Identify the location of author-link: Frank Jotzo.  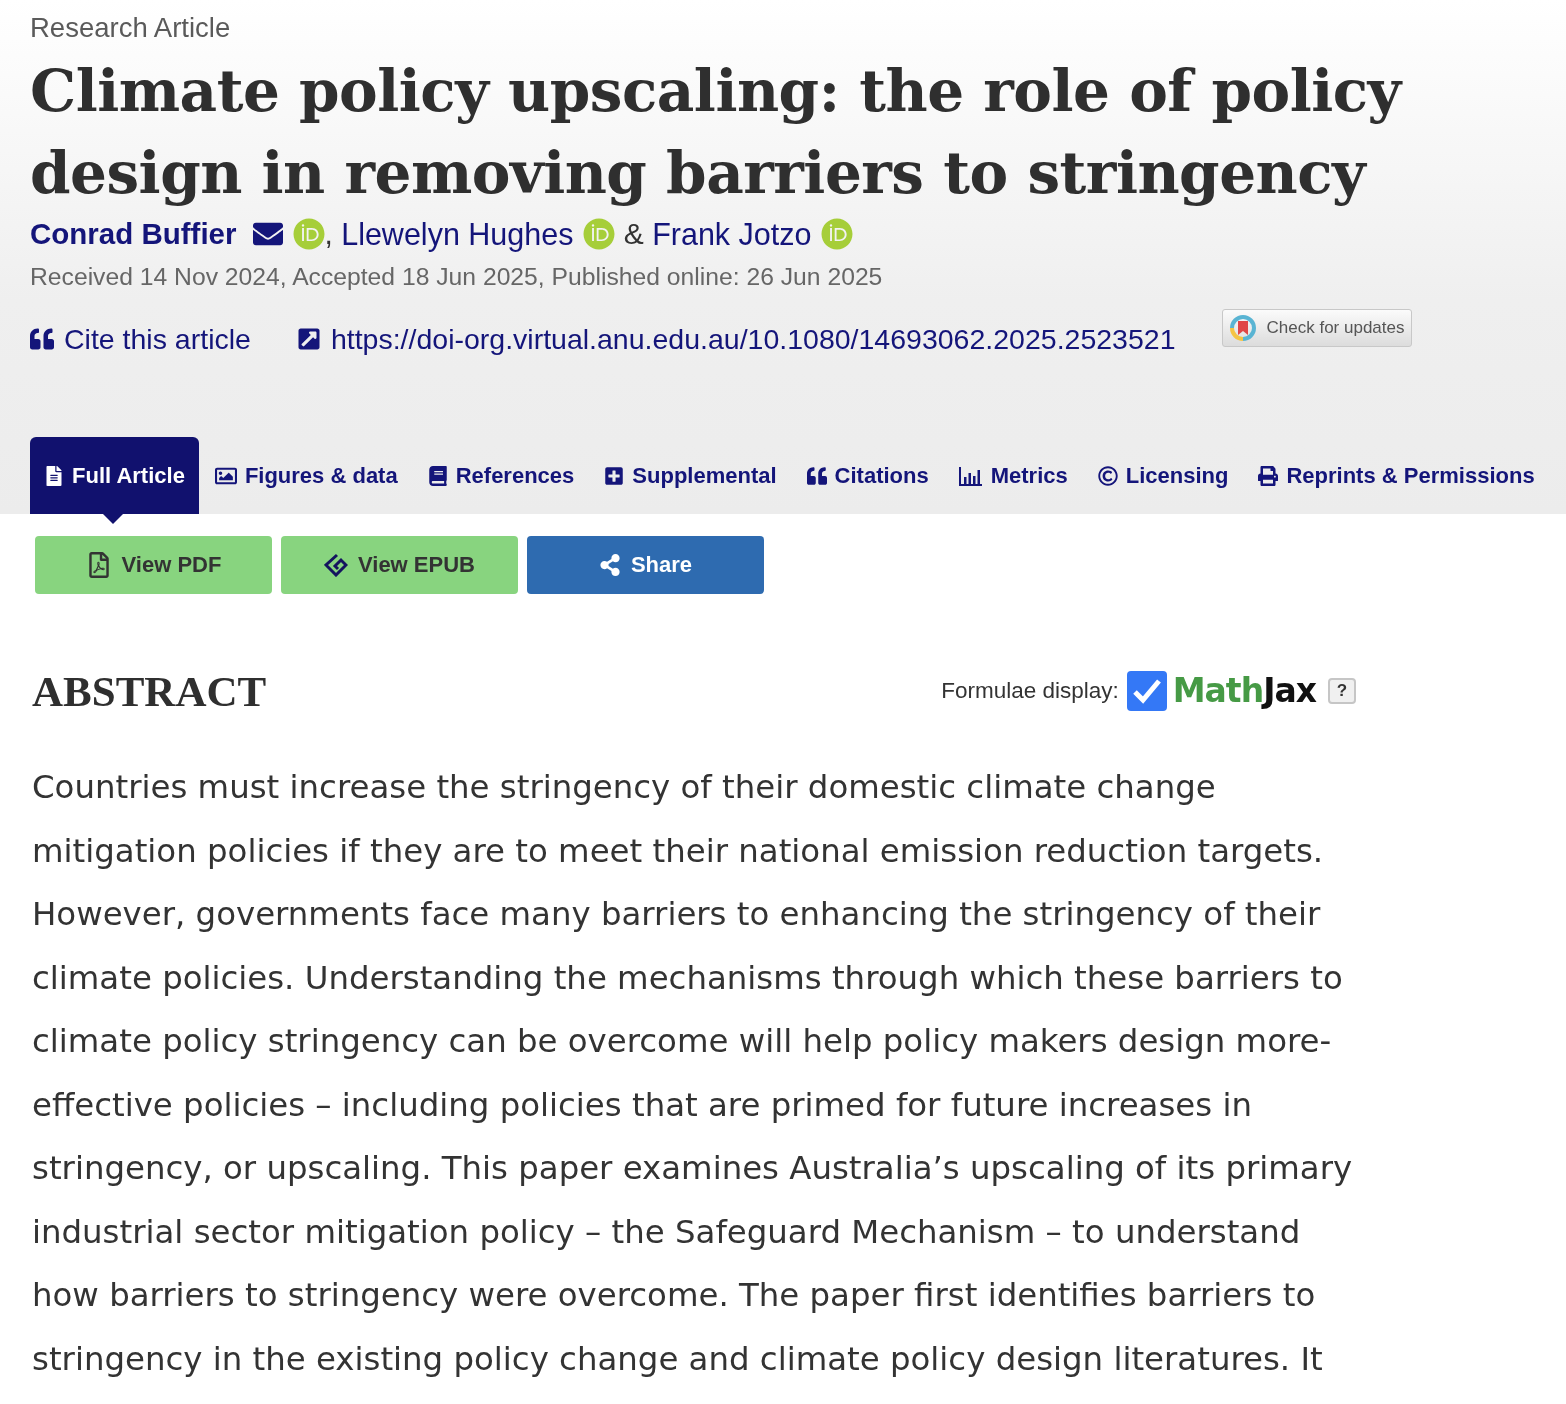
(732, 234).